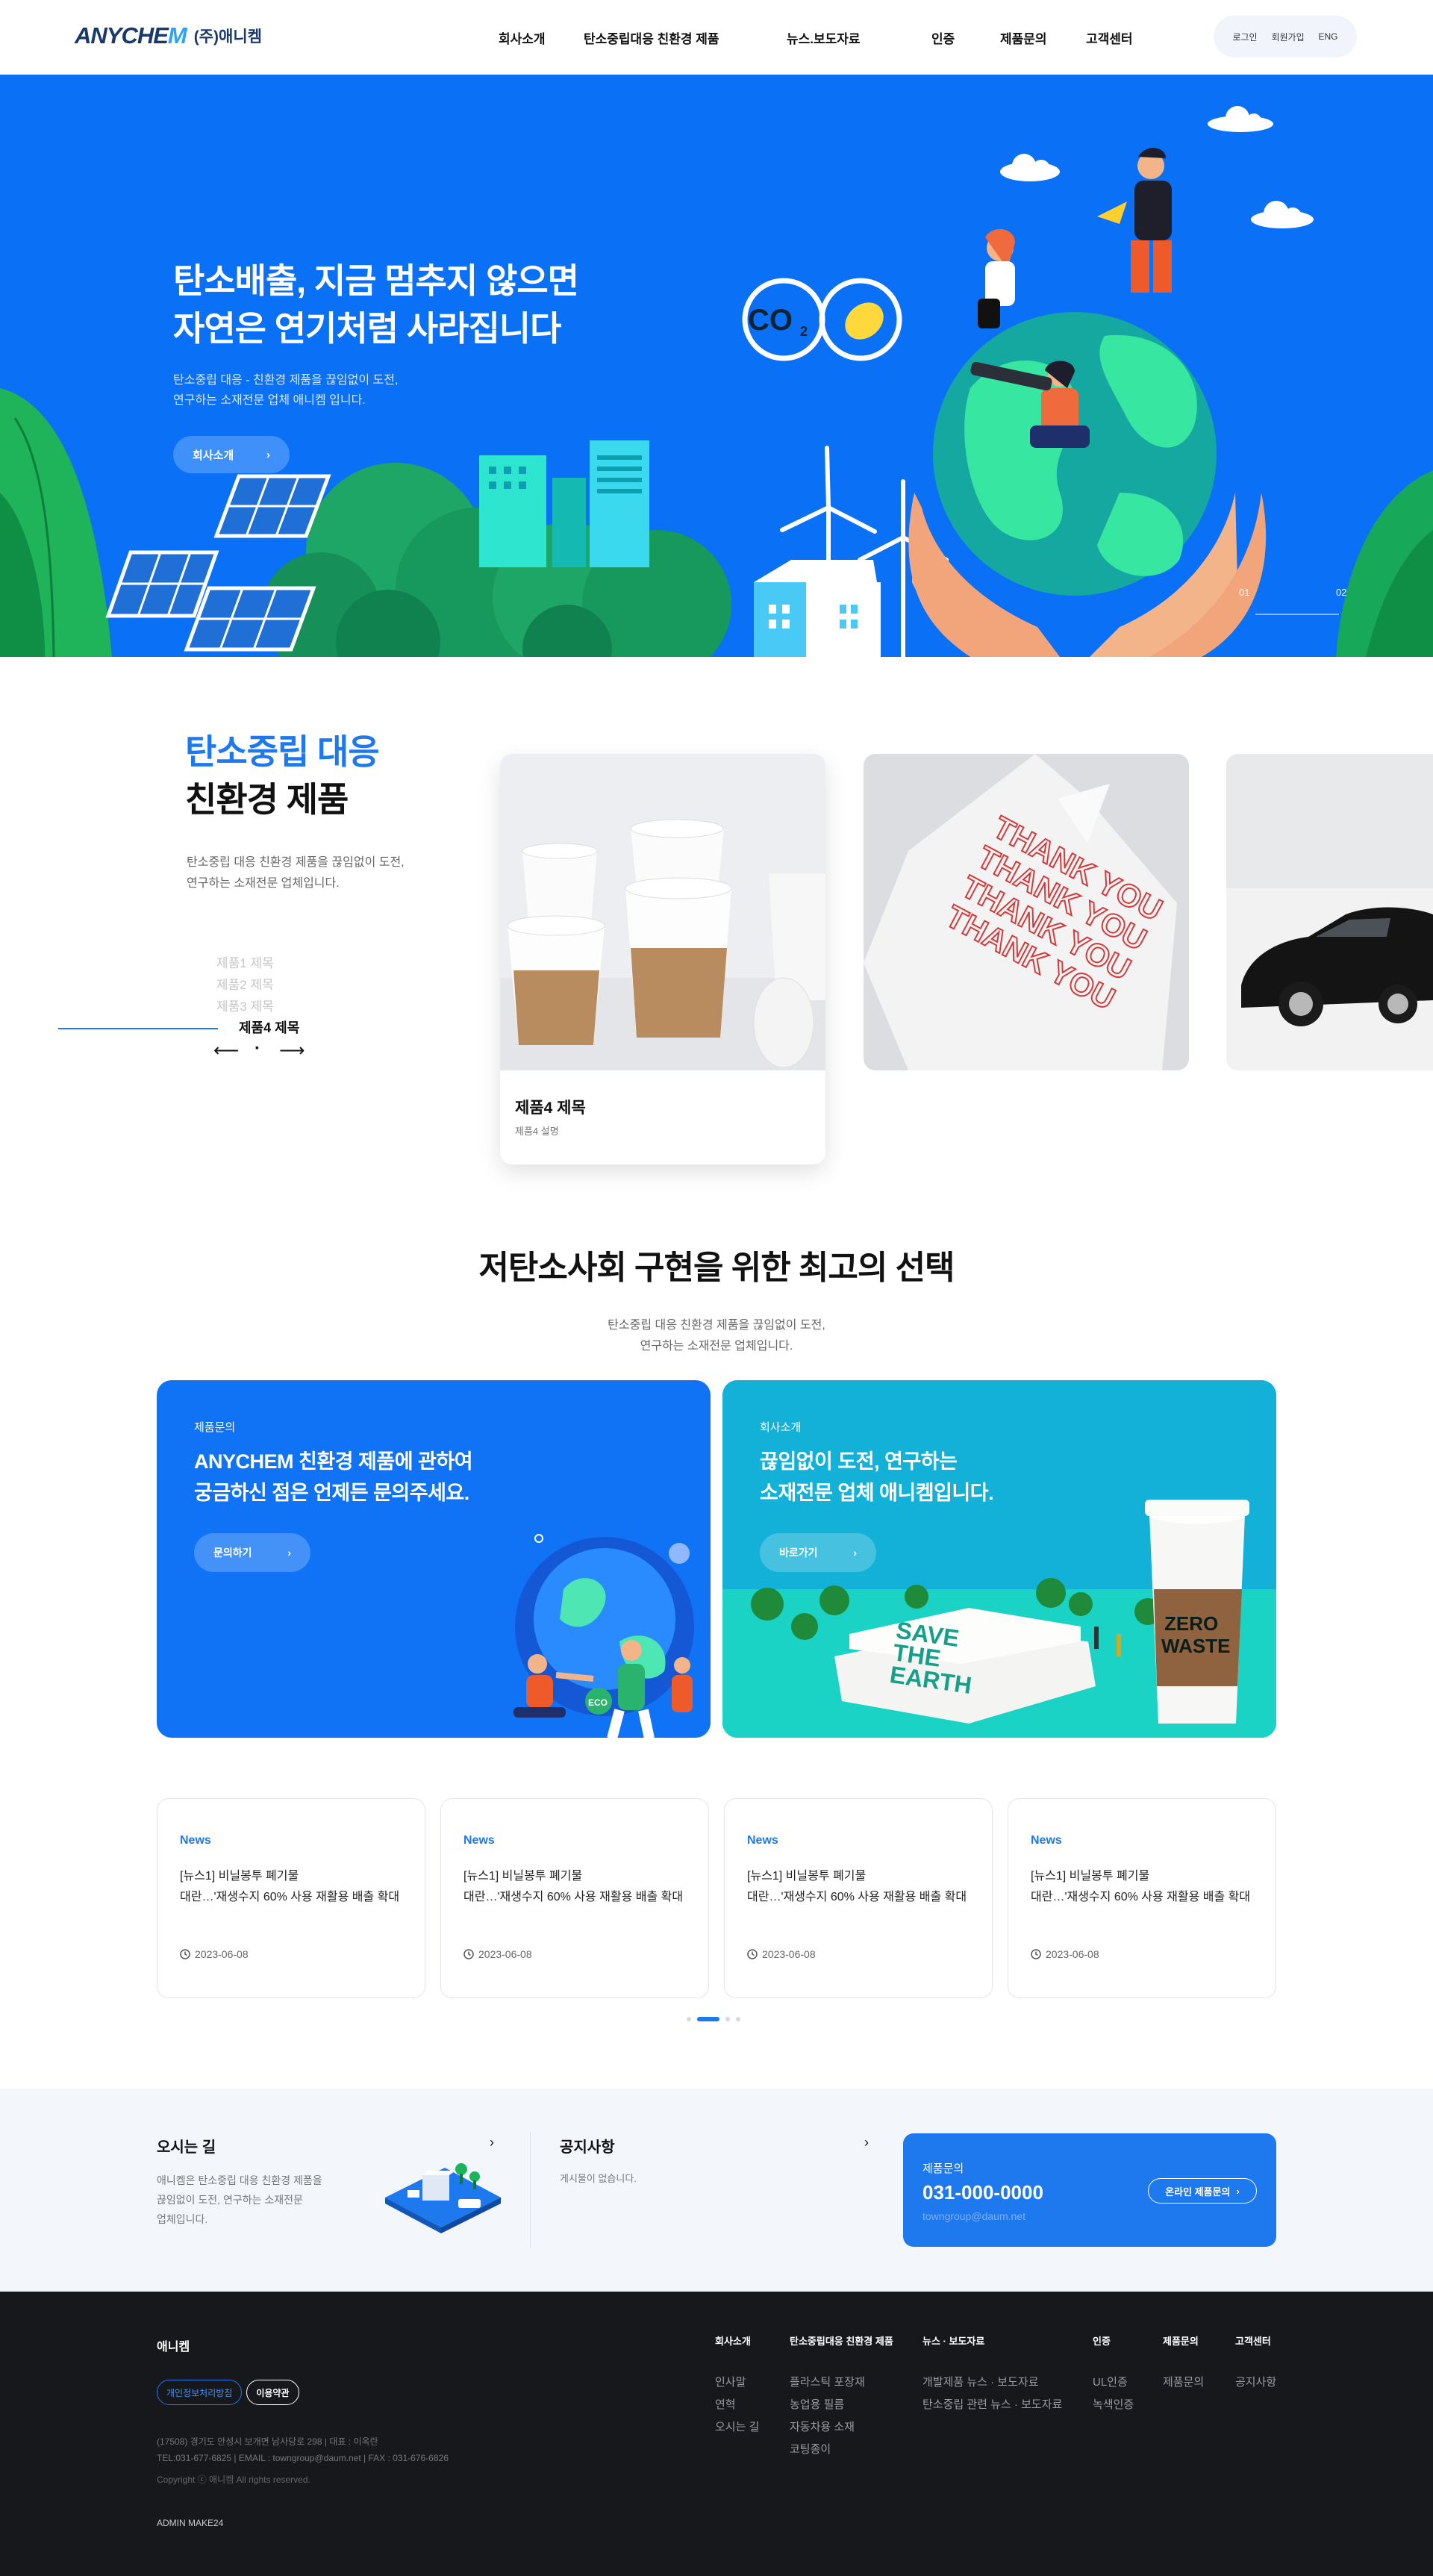 The height and width of the screenshot is (2576, 1433). I want to click on product-list-item: 제품3 제목, so click(257, 1007).